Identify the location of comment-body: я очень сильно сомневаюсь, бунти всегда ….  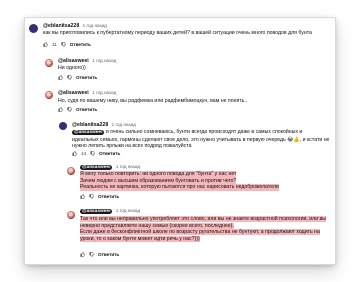
(201, 139).